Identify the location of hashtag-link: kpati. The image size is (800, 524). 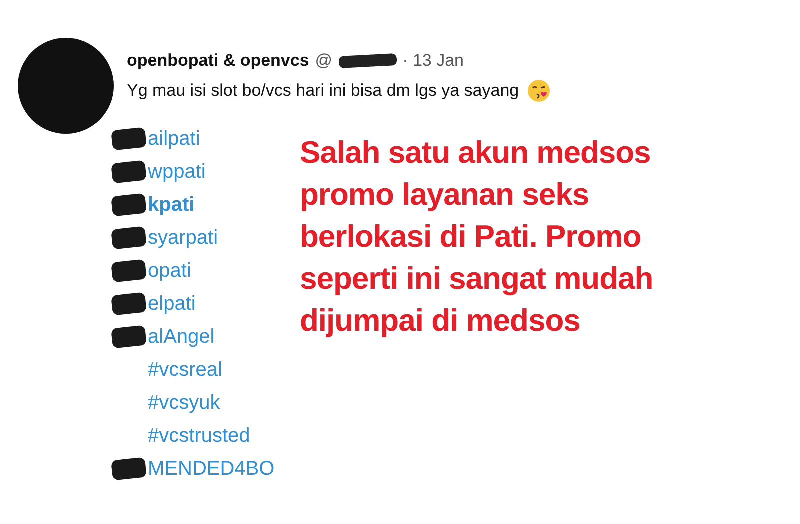
(171, 205).